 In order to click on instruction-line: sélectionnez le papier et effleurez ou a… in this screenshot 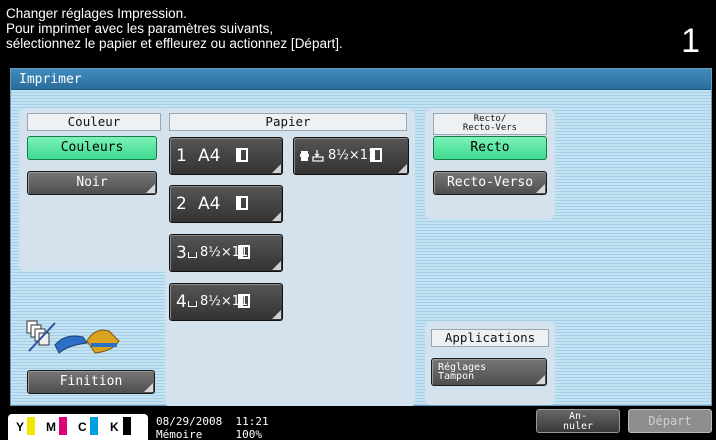, I will do `click(174, 43)`.